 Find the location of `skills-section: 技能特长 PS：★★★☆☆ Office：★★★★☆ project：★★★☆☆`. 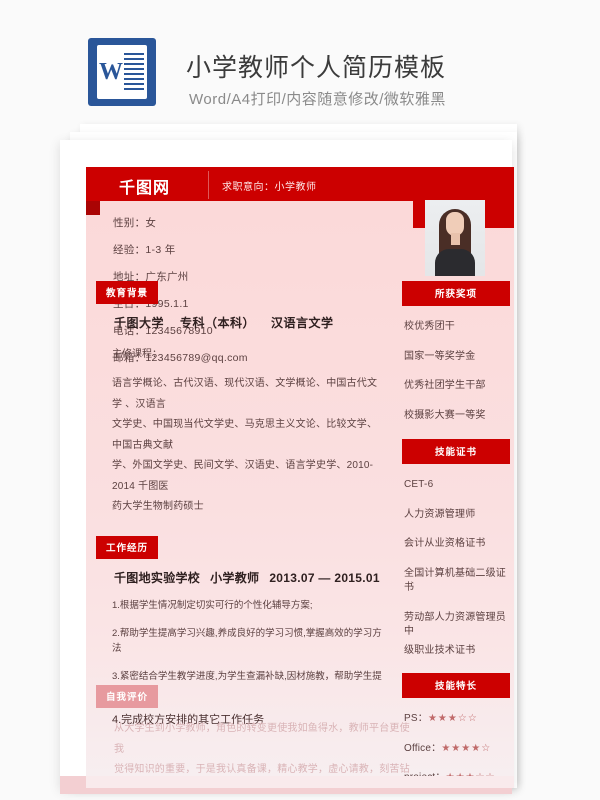

skills-section: 技能特长 PS：★★★☆☆ Office：★★★★☆ project：★★★☆☆ is located at coordinates (456, 725).